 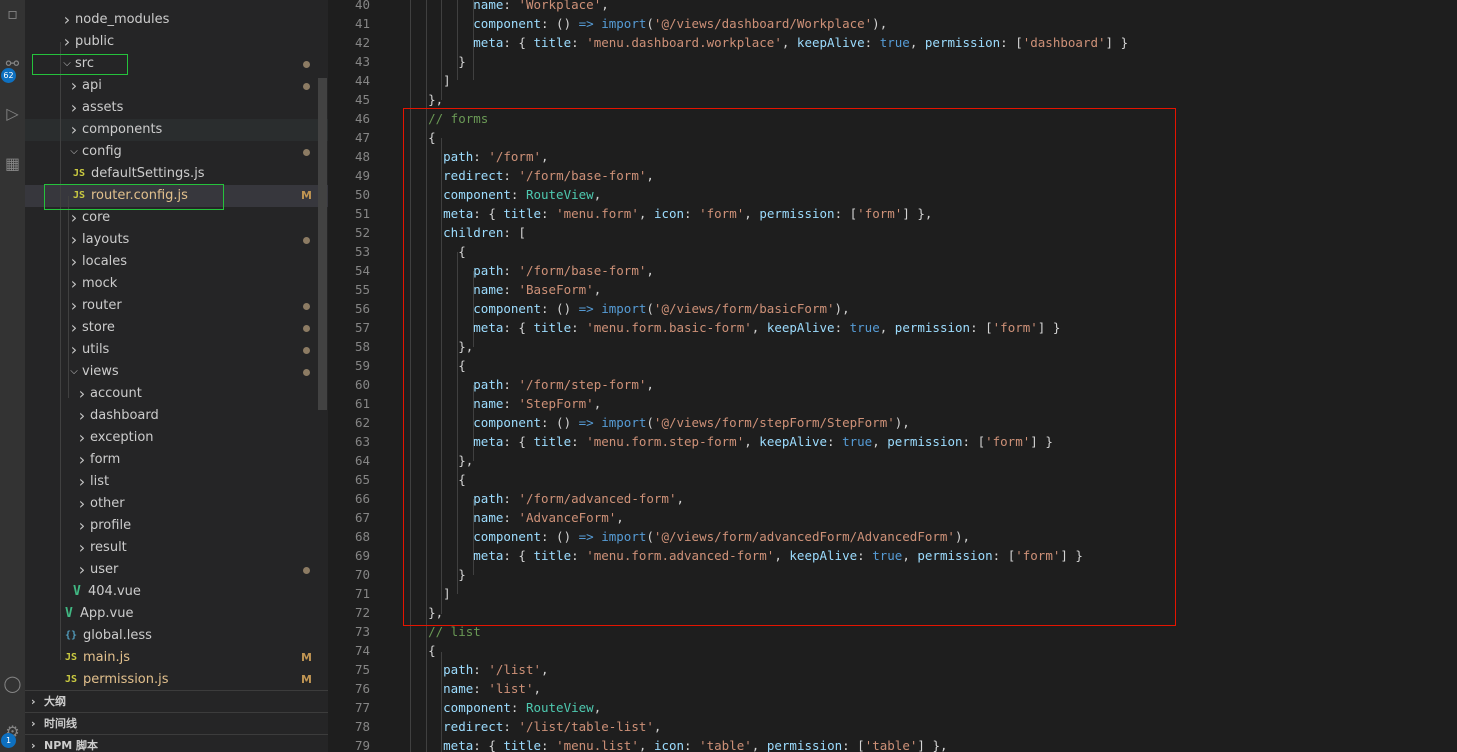 What do you see at coordinates (176, 460) in the screenshot?
I see `tree-item-form: › form` at bounding box center [176, 460].